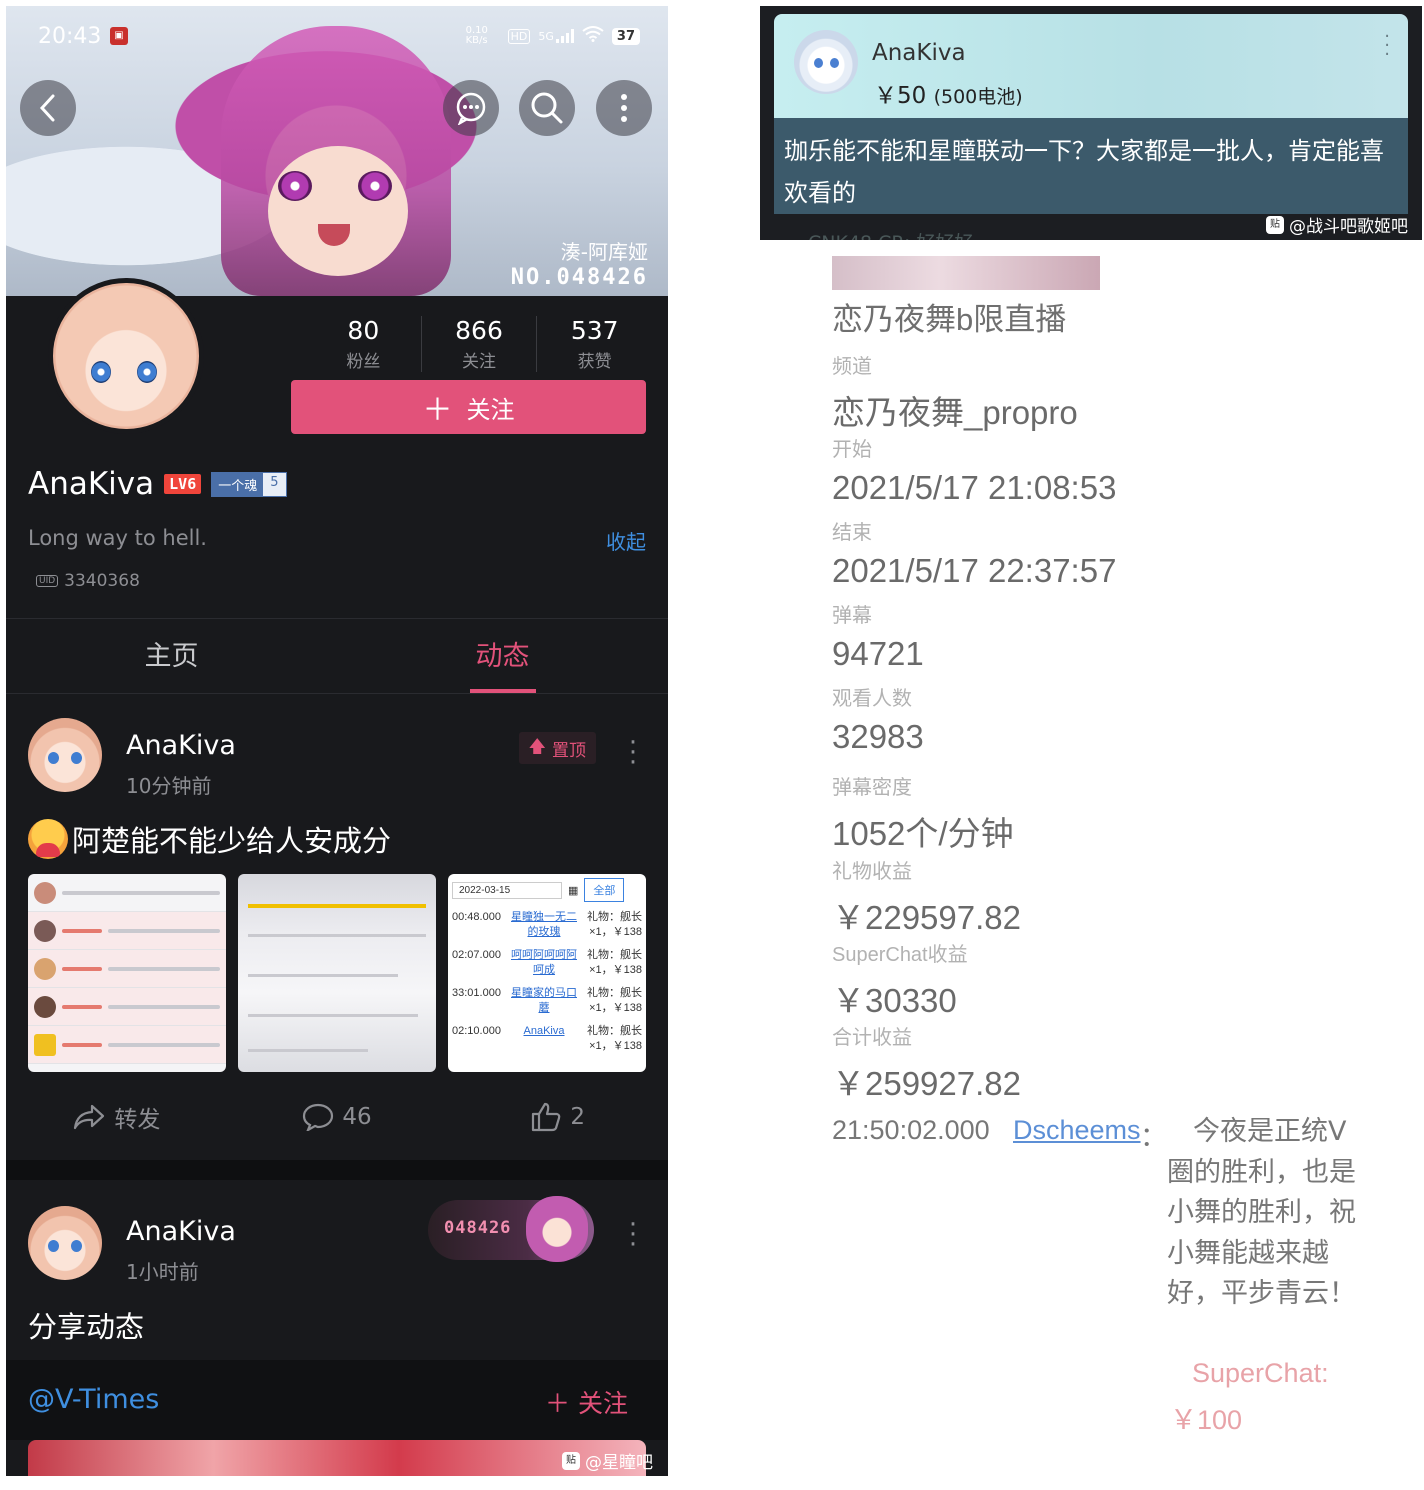 Image resolution: width=1424 pixels, height=1490 pixels. What do you see at coordinates (547, 1001) in the screenshot?
I see `thumb-row: 33:01.000 星瞳家的马口蘑 礼物：舰长×1，￥138` at bounding box center [547, 1001].